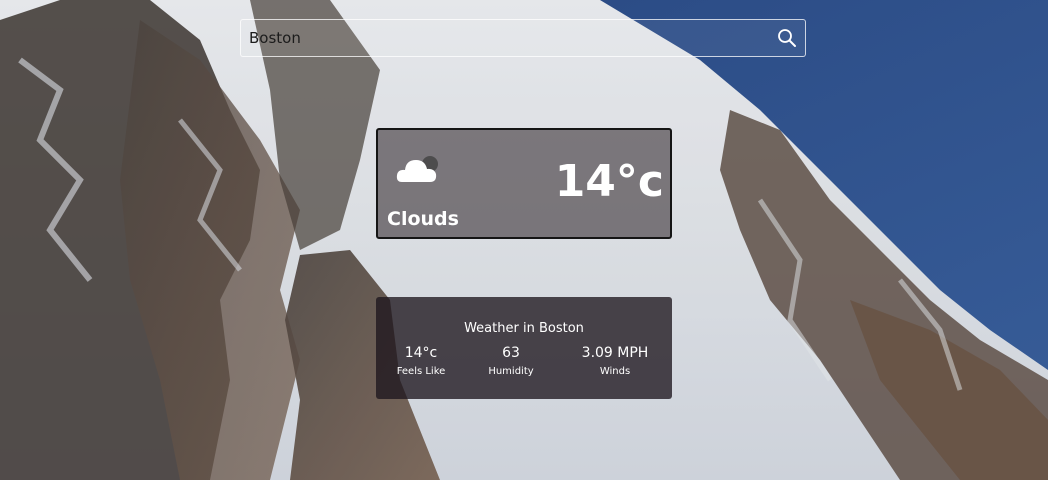  I want to click on current-weather-card: Clouds 14°c, so click(524, 183).